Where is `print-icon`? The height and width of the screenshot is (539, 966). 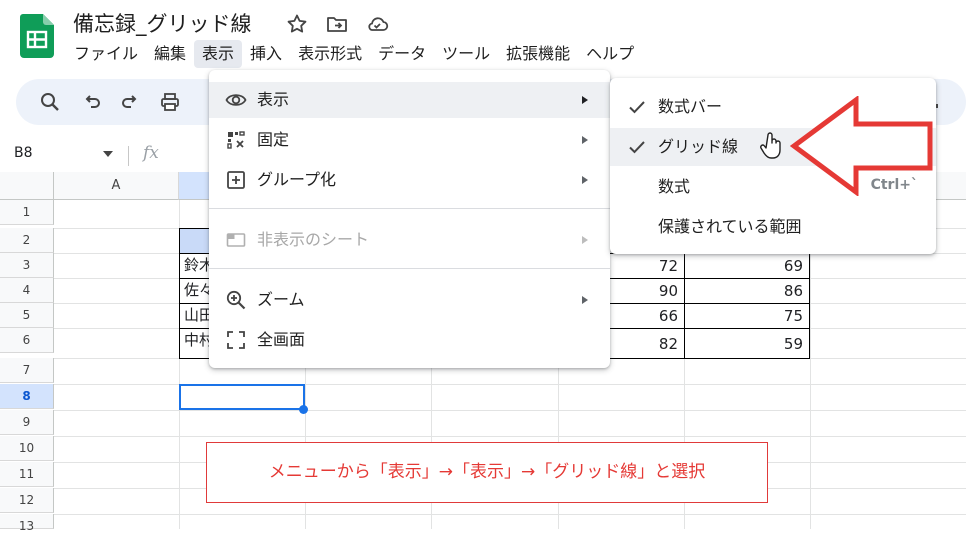 print-icon is located at coordinates (170, 102).